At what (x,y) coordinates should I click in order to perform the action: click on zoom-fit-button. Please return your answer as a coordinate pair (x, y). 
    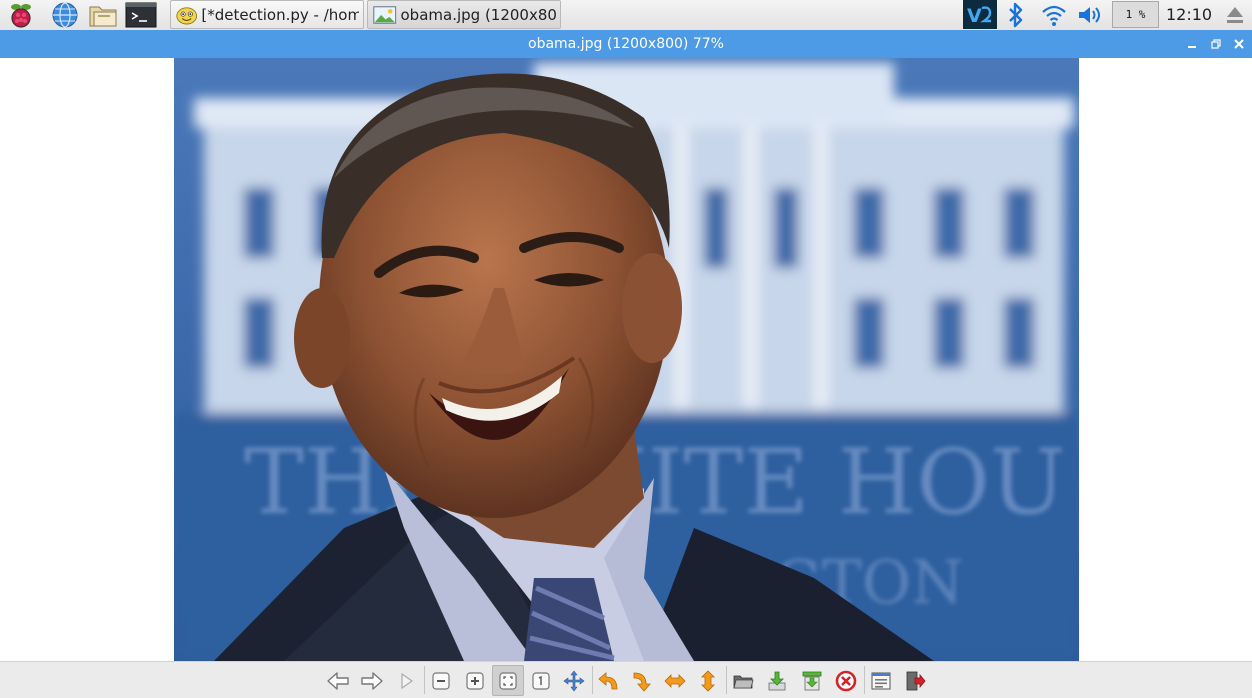
    Looking at the image, I should click on (508, 680).